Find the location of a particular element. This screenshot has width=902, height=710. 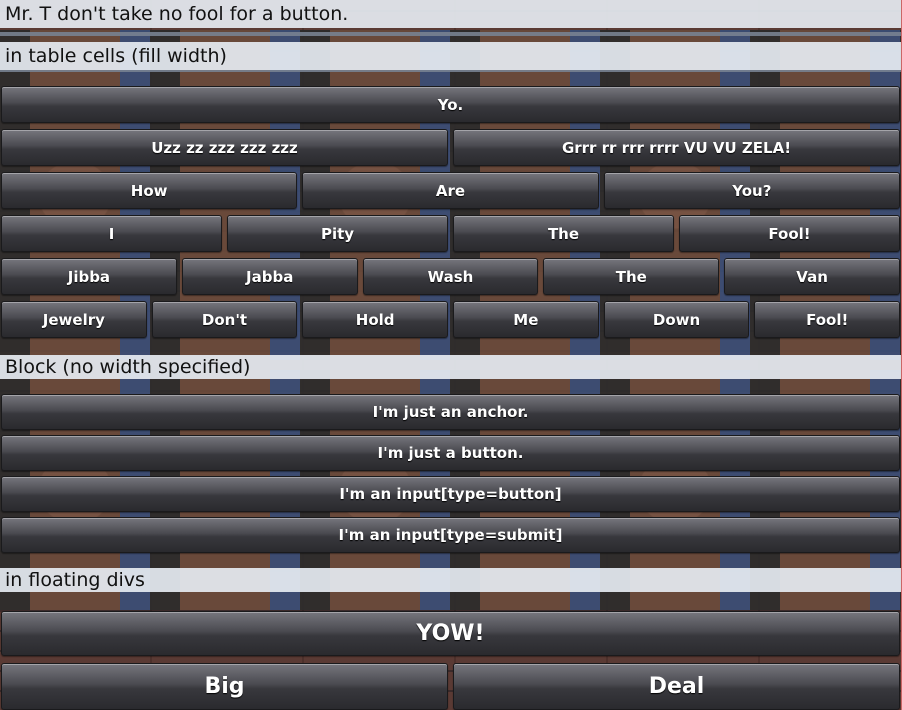

float-row-2: Big Deal is located at coordinates (450, 686).